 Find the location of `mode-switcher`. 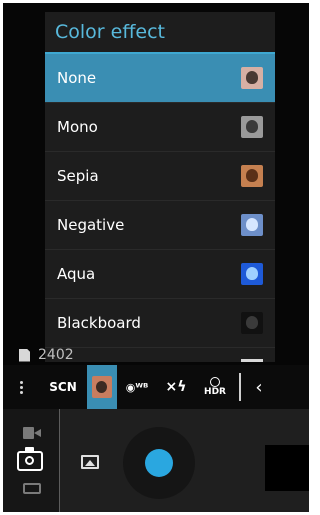

mode-switcher is located at coordinates (31, 460).